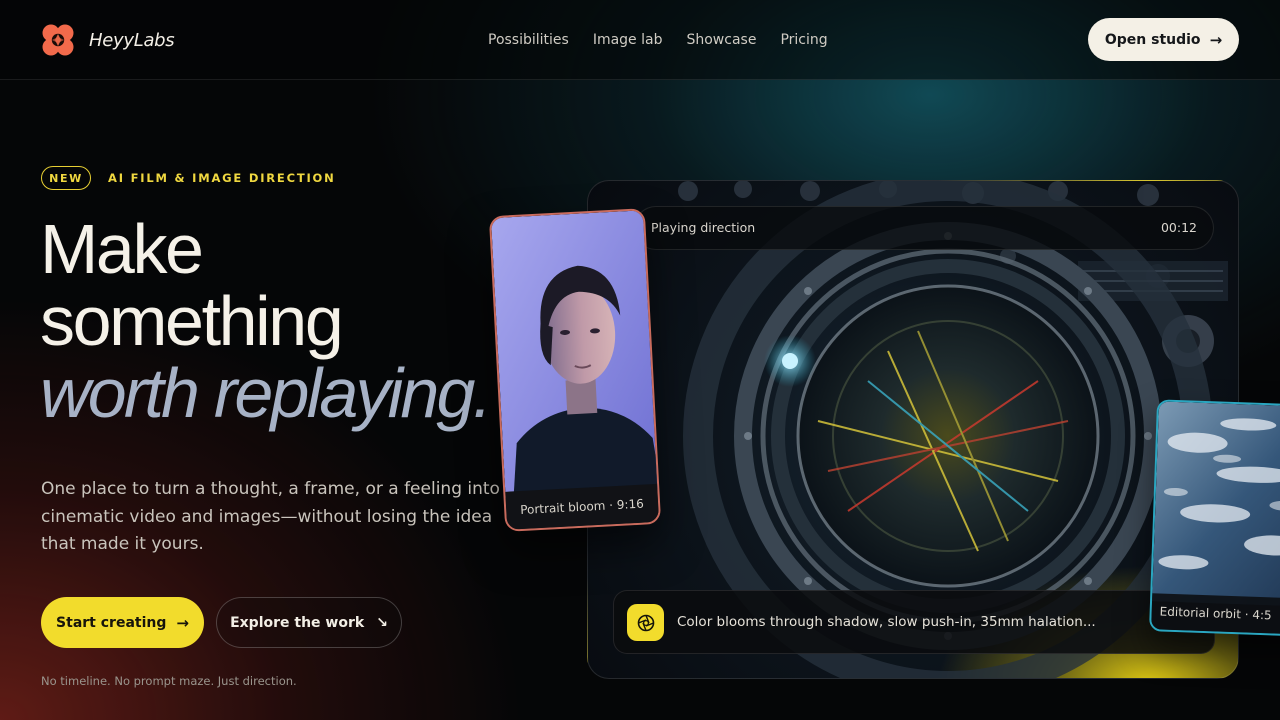  I want to click on start-creating-button: Start creating →, so click(122, 622).